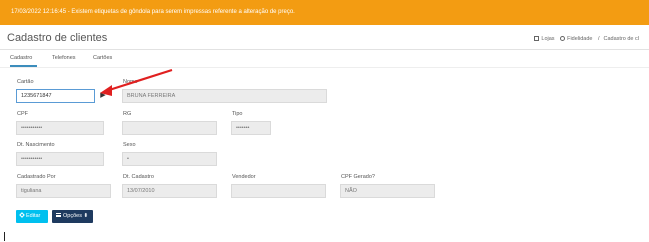 The height and width of the screenshot is (242, 649). I want to click on cpf-gerado-label: CPF Gerado?, so click(358, 177).